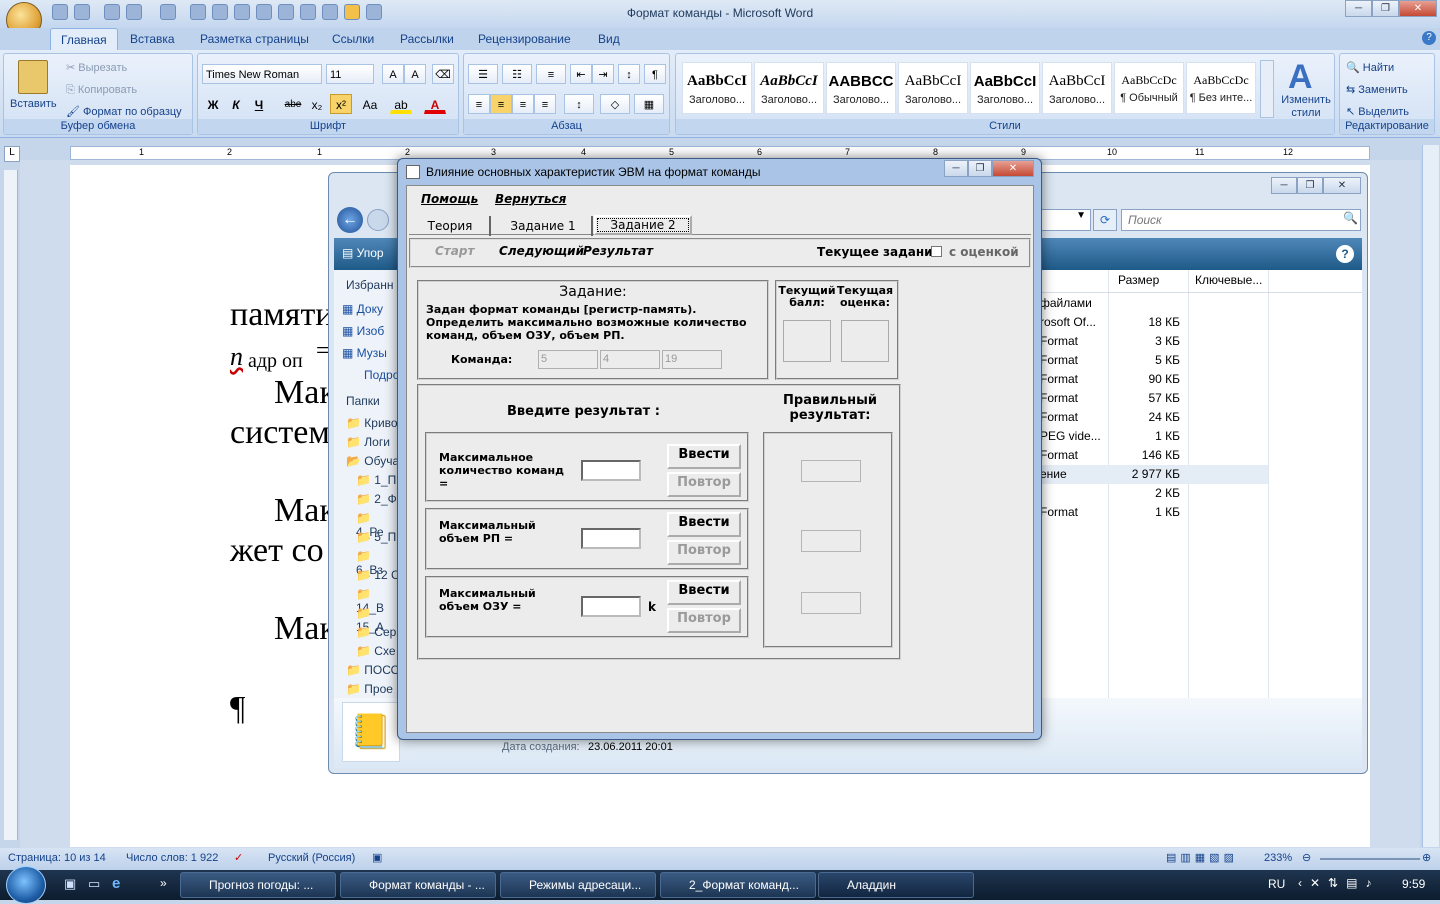 The image size is (1440, 904). What do you see at coordinates (524, 39) in the screenshot?
I see `tab-review: Рецензирование` at bounding box center [524, 39].